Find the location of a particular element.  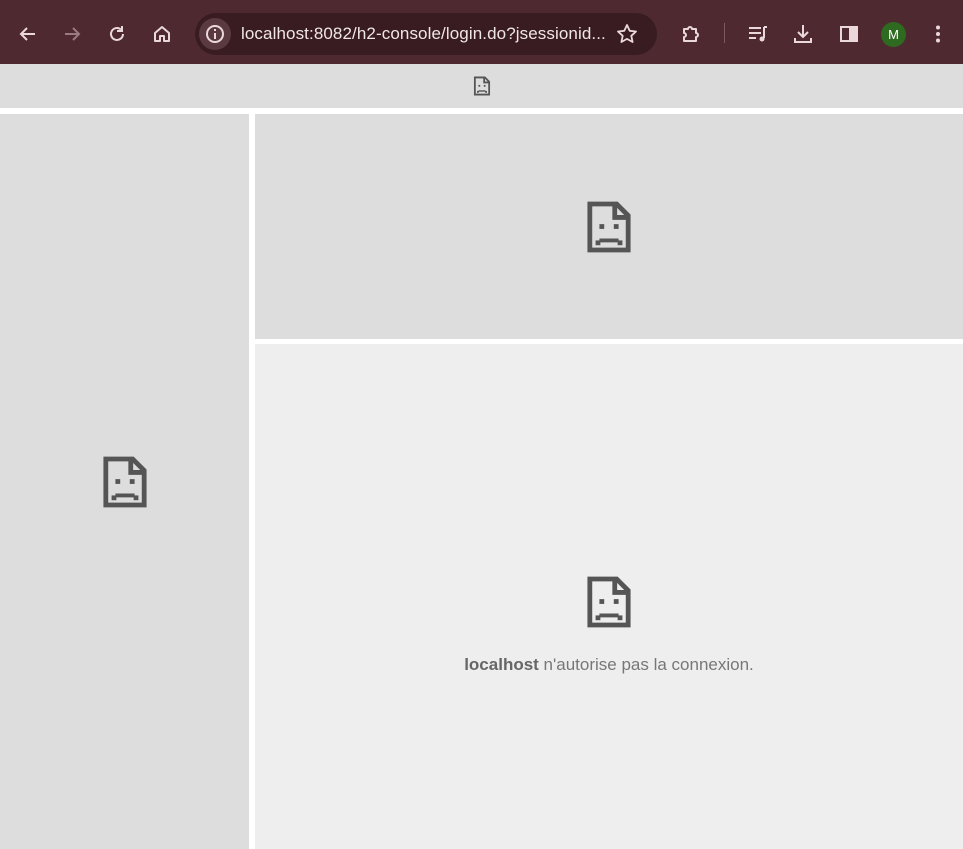

forward-button is located at coordinates (72, 34).